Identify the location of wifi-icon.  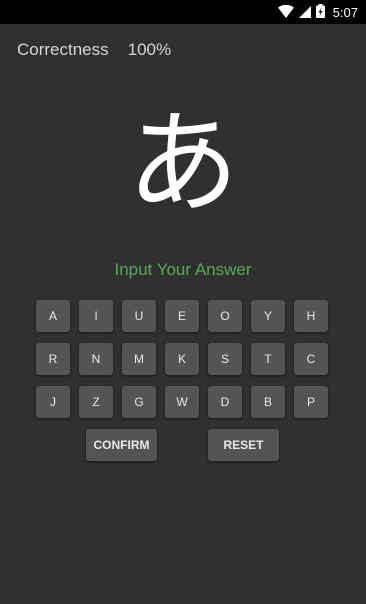
(285, 12).